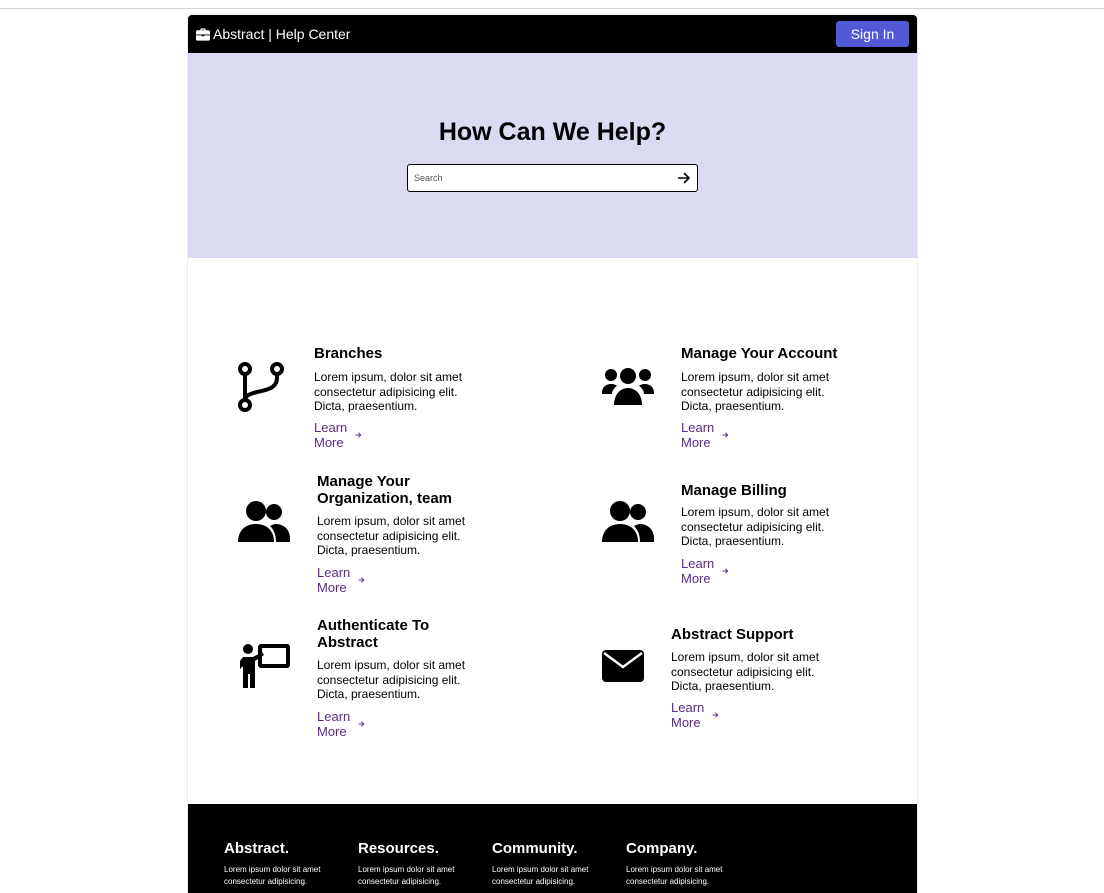 Image resolution: width=1104 pixels, height=893 pixels. Describe the element at coordinates (623, 666) in the screenshot. I see `envelope-icon` at that location.